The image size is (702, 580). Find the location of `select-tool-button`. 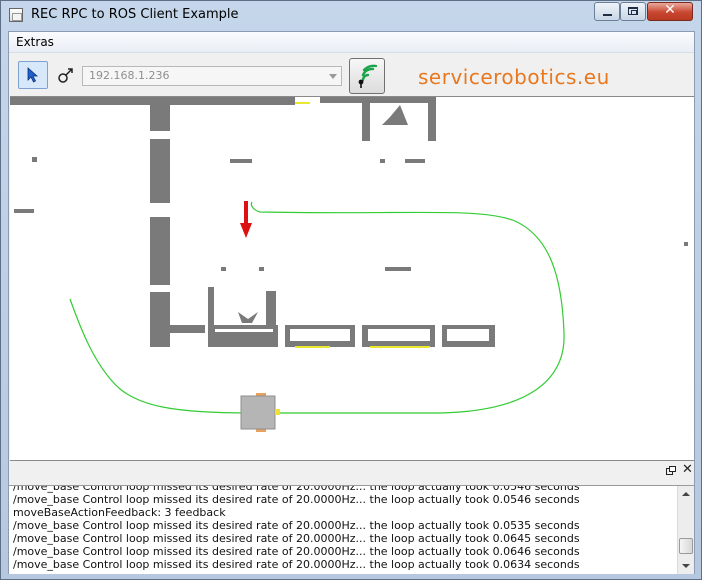

select-tool-button is located at coordinates (33, 75).